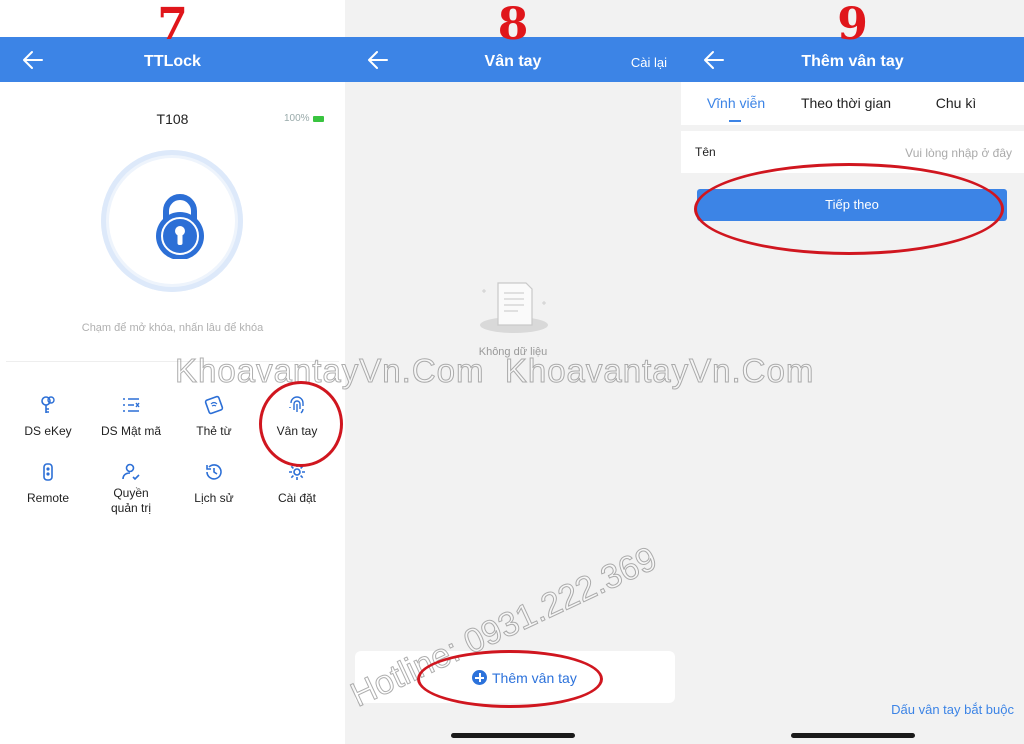  Describe the element at coordinates (956, 103) in the screenshot. I see `tab-cyclic: Chu kì` at that location.